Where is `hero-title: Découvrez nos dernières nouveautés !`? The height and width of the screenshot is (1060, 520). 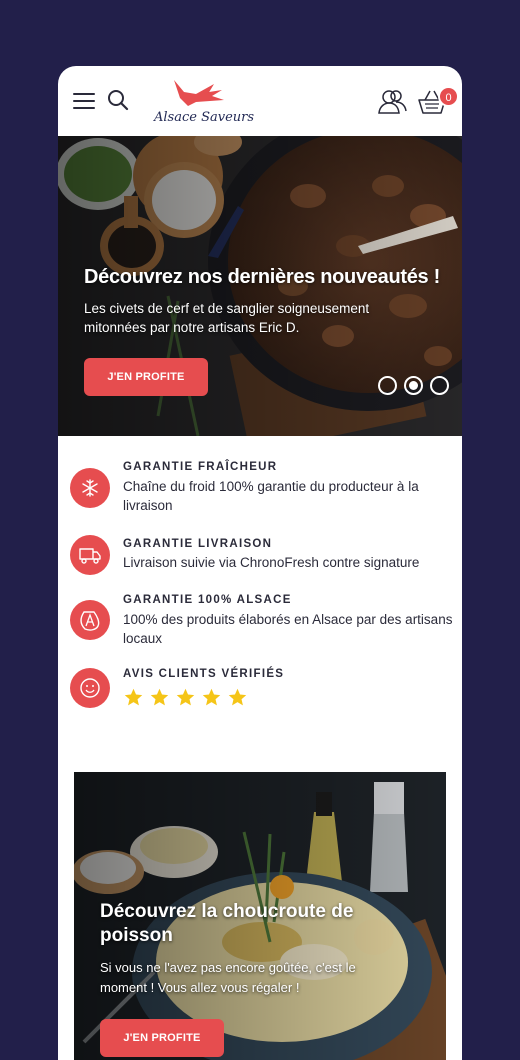 hero-title: Découvrez nos dernières nouveautés ! is located at coordinates (262, 277).